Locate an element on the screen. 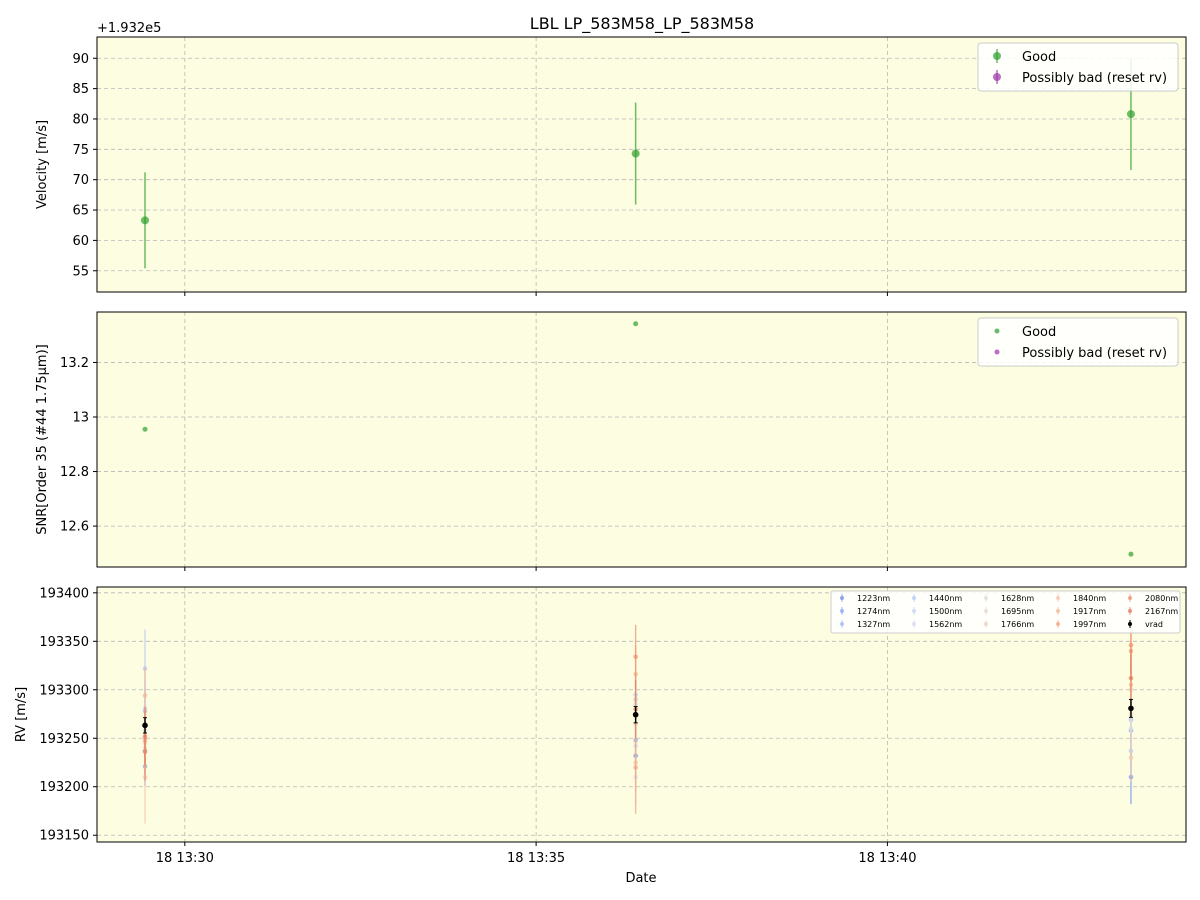  legend-label: 1695nm is located at coordinates (1017, 611).